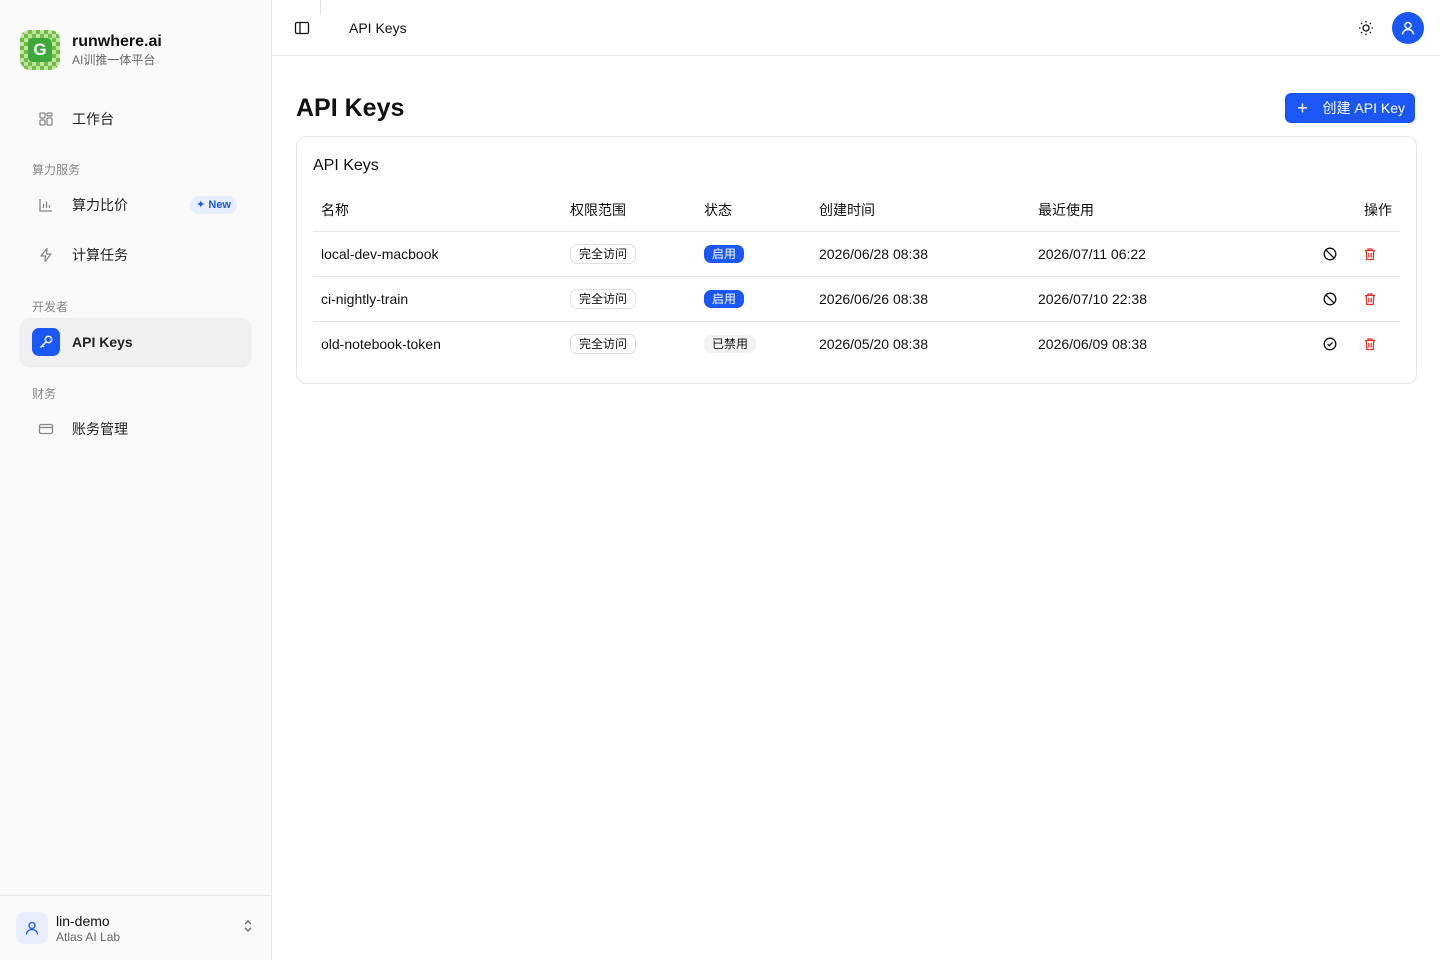 The height and width of the screenshot is (960, 1440). Describe the element at coordinates (920, 343) in the screenshot. I see `created-time: 2026/05/20 08:38` at that location.